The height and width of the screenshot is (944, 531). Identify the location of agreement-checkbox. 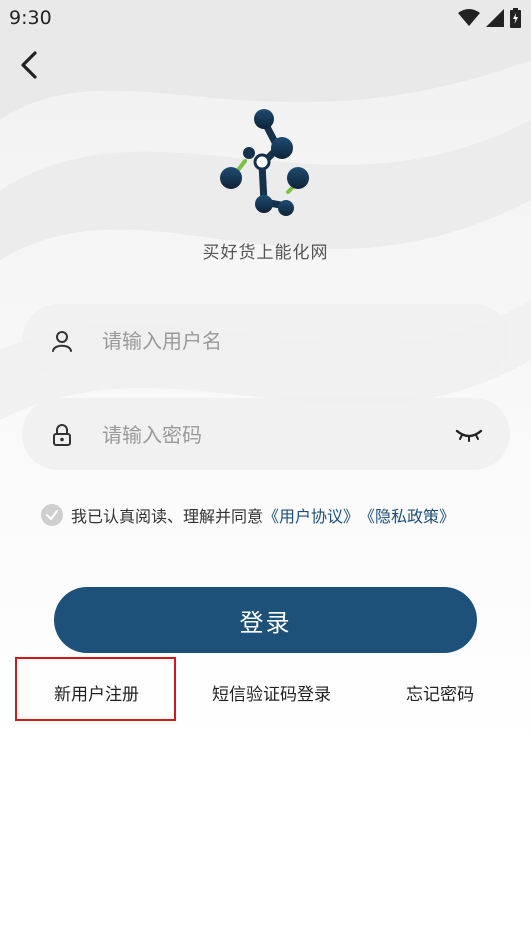
(52, 515).